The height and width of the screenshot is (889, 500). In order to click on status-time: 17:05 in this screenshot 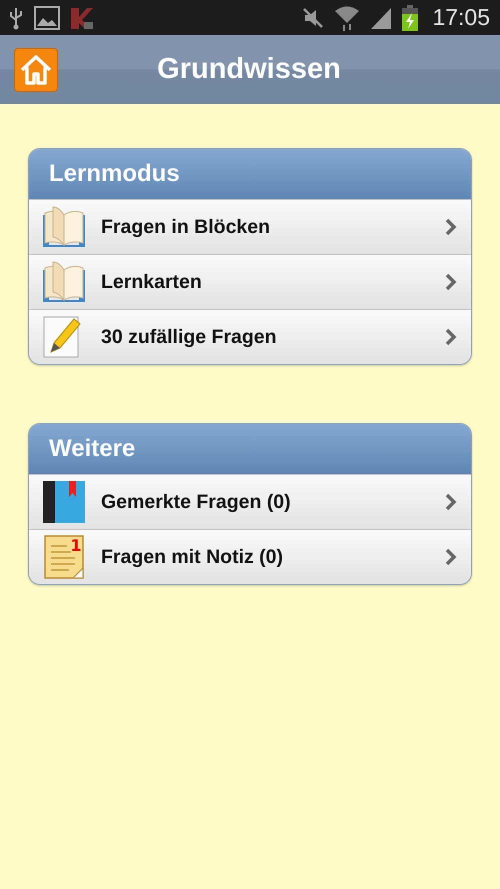, I will do `click(461, 17)`.